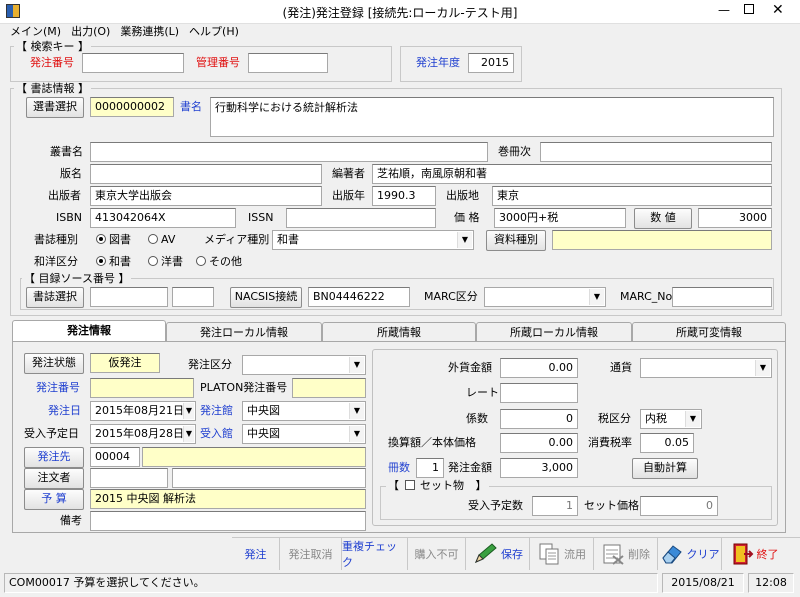  What do you see at coordinates (614, 418) in the screenshot?
I see `tax-label: 税区分` at bounding box center [614, 418].